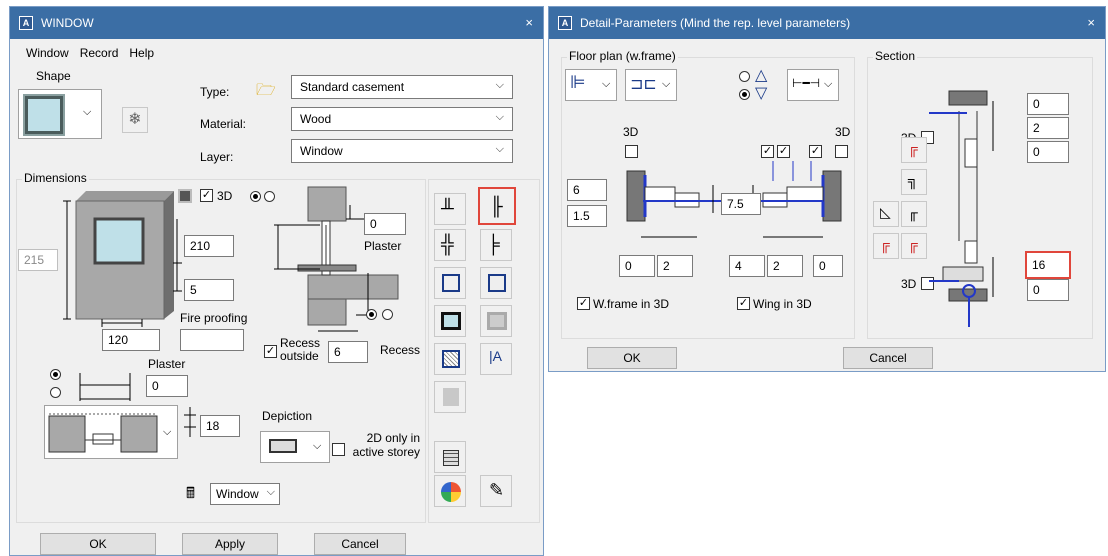  Describe the element at coordinates (385, 224) in the screenshot. I see `plaster-top-field: 0` at that location.